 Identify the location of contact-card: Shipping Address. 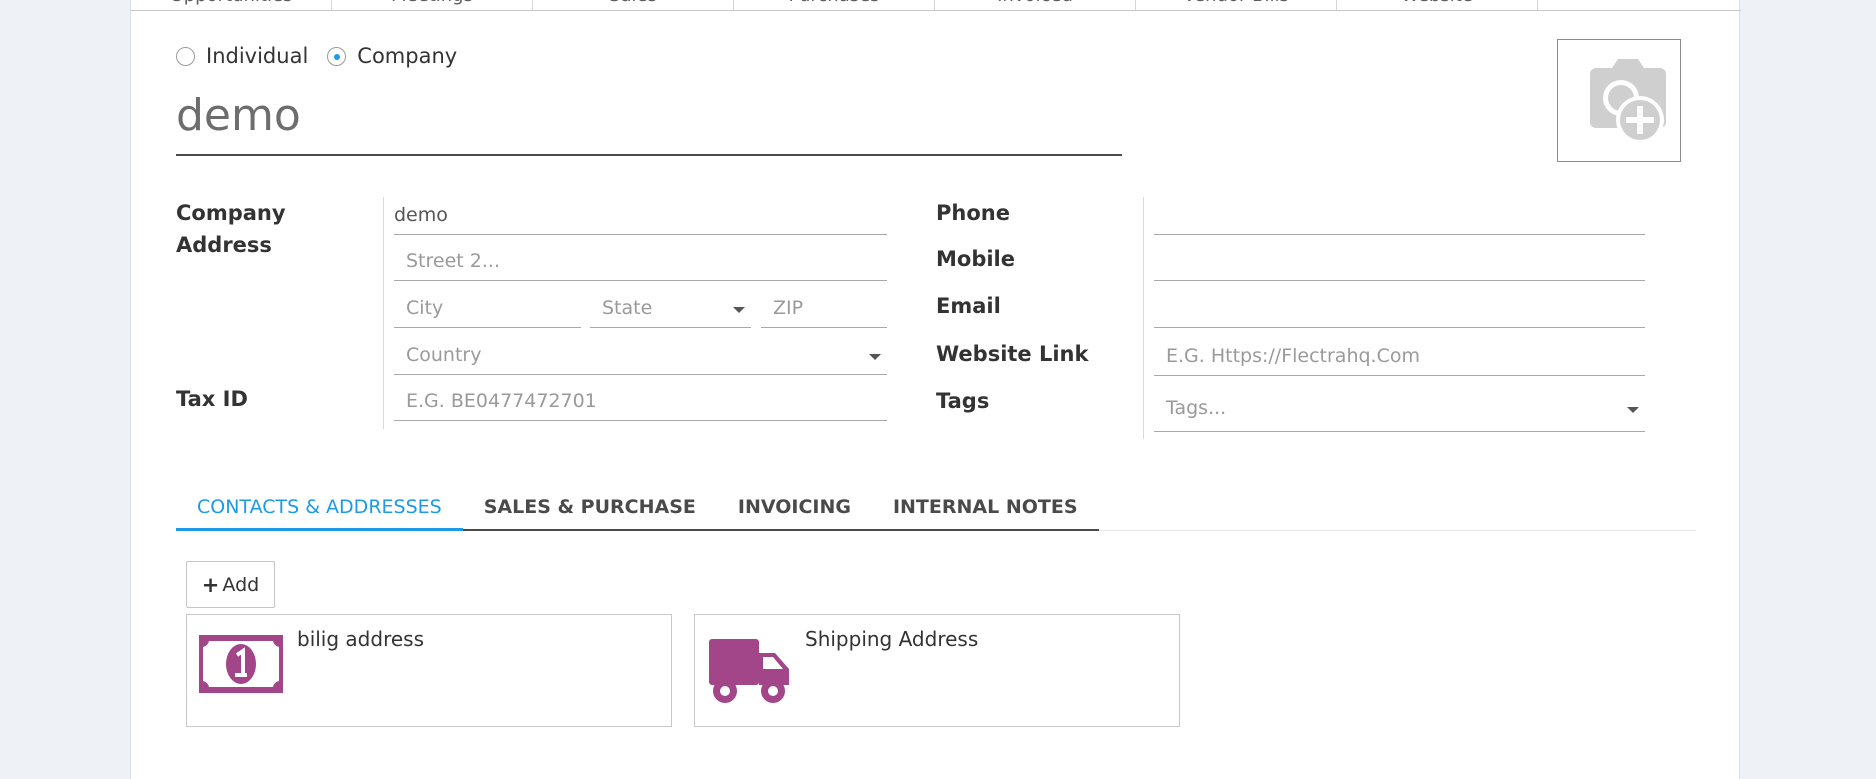
(937, 670).